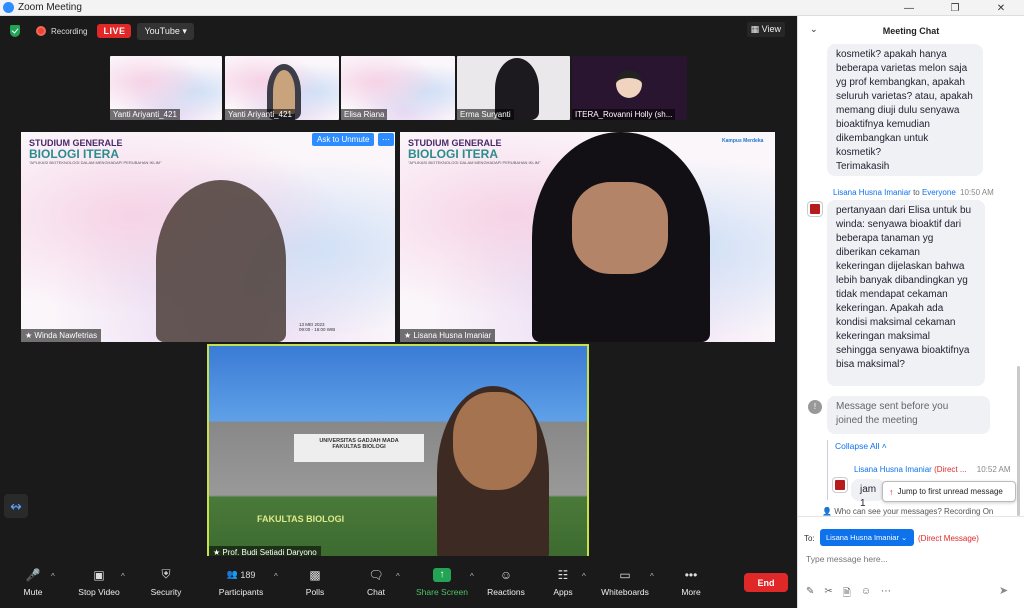  I want to click on chat-input-tools: ✎ ✂ 🗎 ☺ ⋯, so click(848, 594).